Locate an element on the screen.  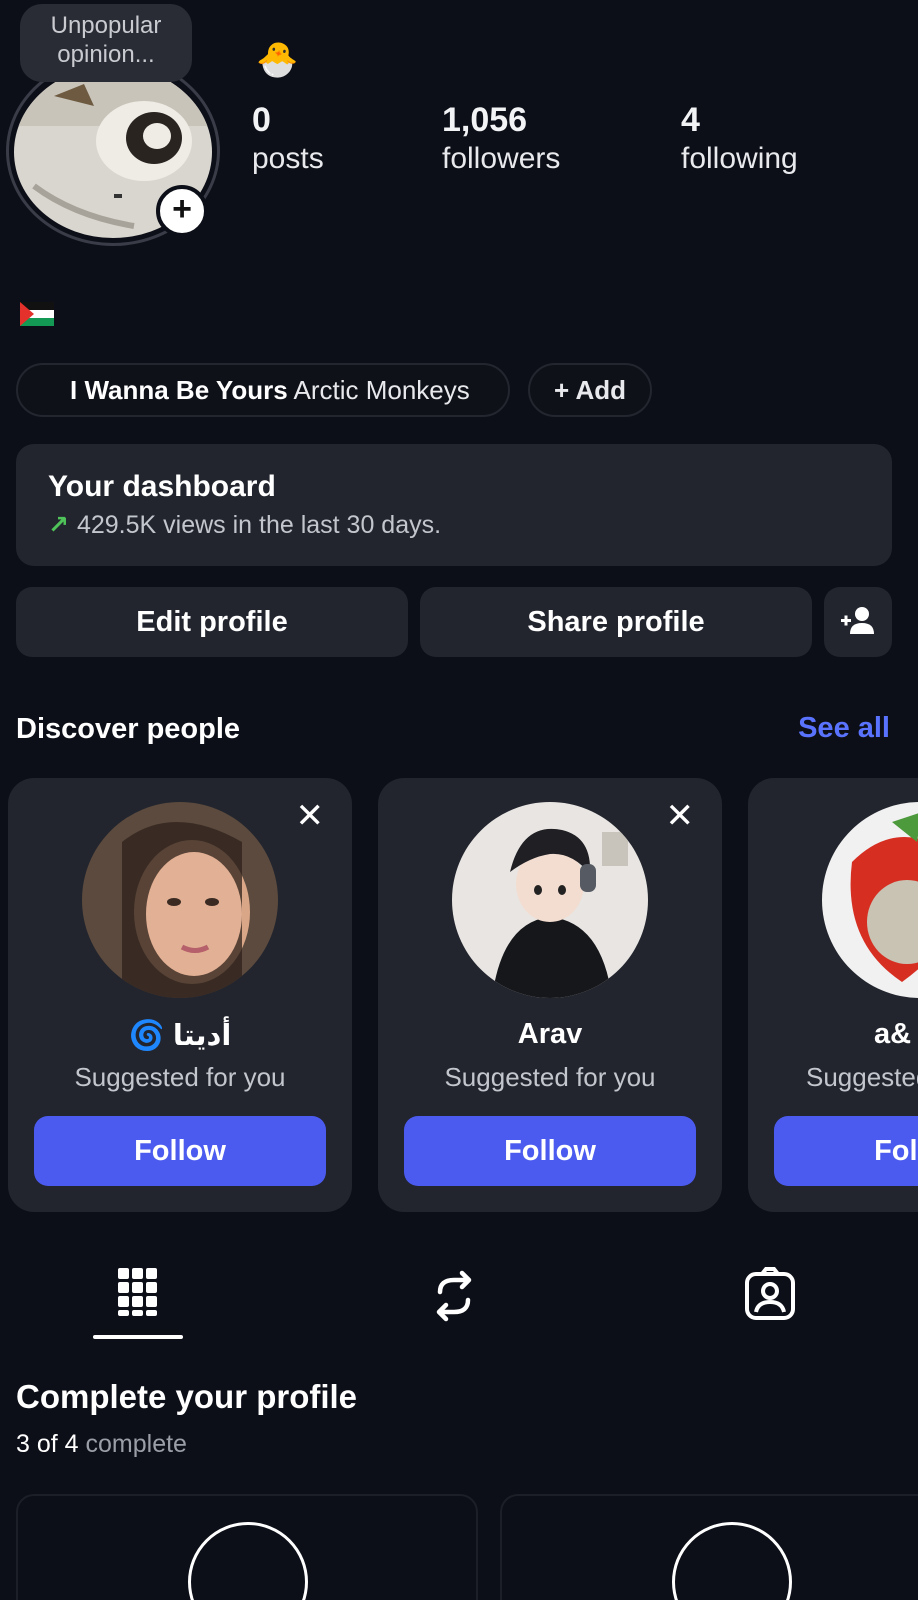
discover-title: Discover people is located at coordinates (128, 729).